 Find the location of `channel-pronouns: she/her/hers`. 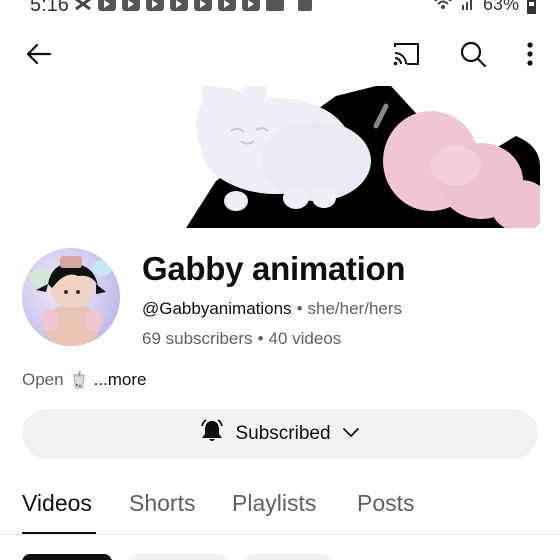

channel-pronouns: she/her/hers is located at coordinates (355, 308).